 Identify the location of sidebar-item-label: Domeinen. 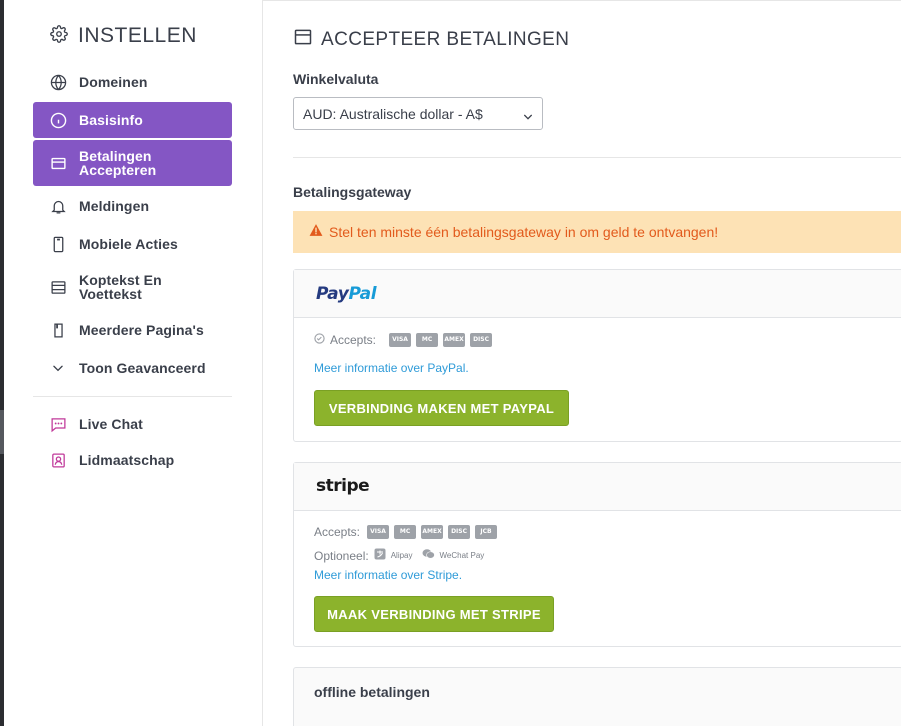
(113, 82).